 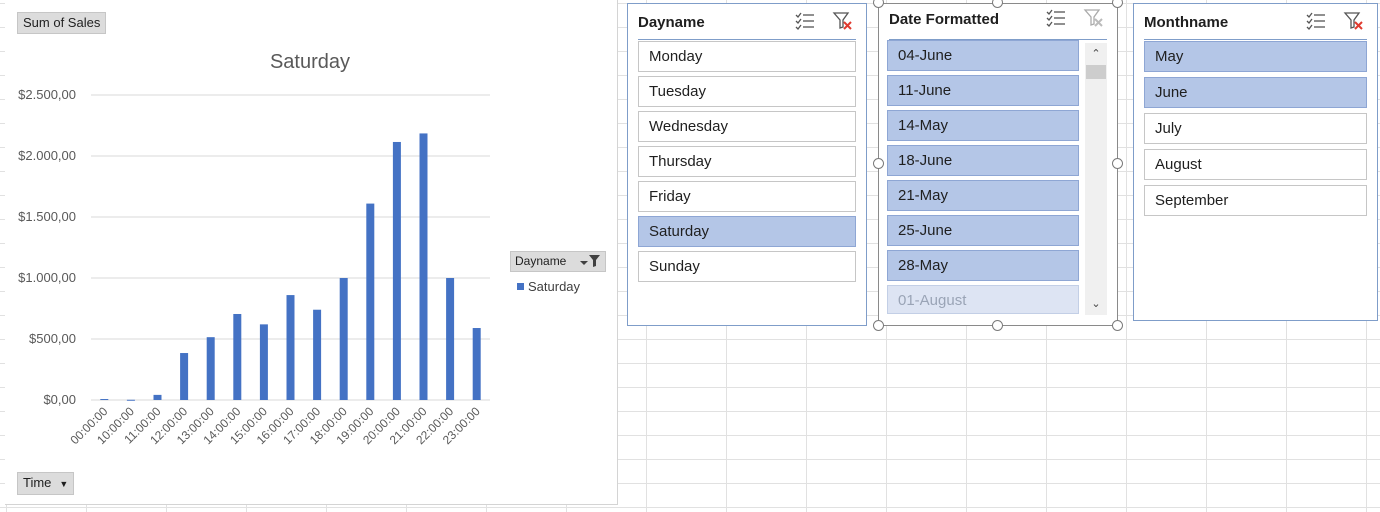 What do you see at coordinates (747, 231) in the screenshot?
I see `slicer-item-saturday: Saturday` at bounding box center [747, 231].